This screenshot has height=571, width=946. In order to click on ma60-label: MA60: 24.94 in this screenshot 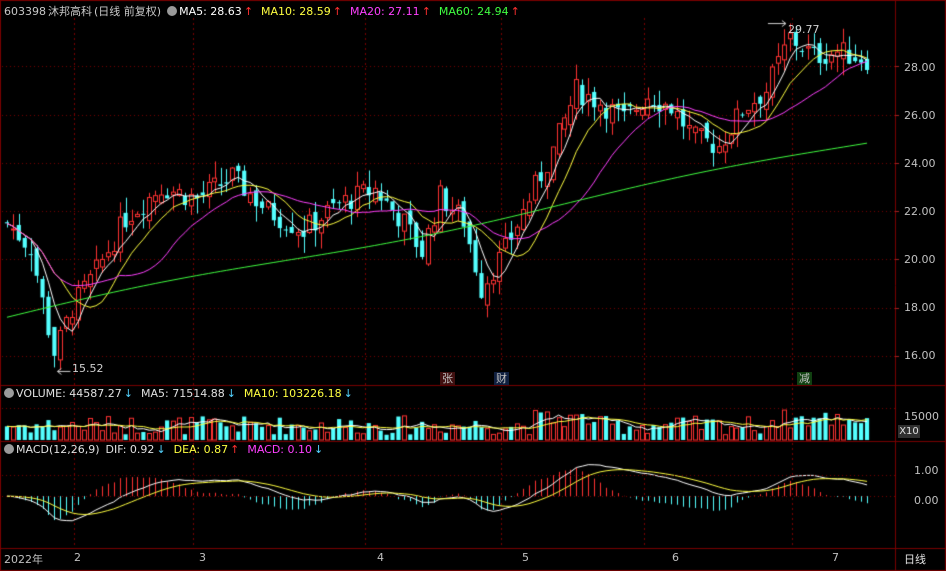, I will do `click(473, 11)`.